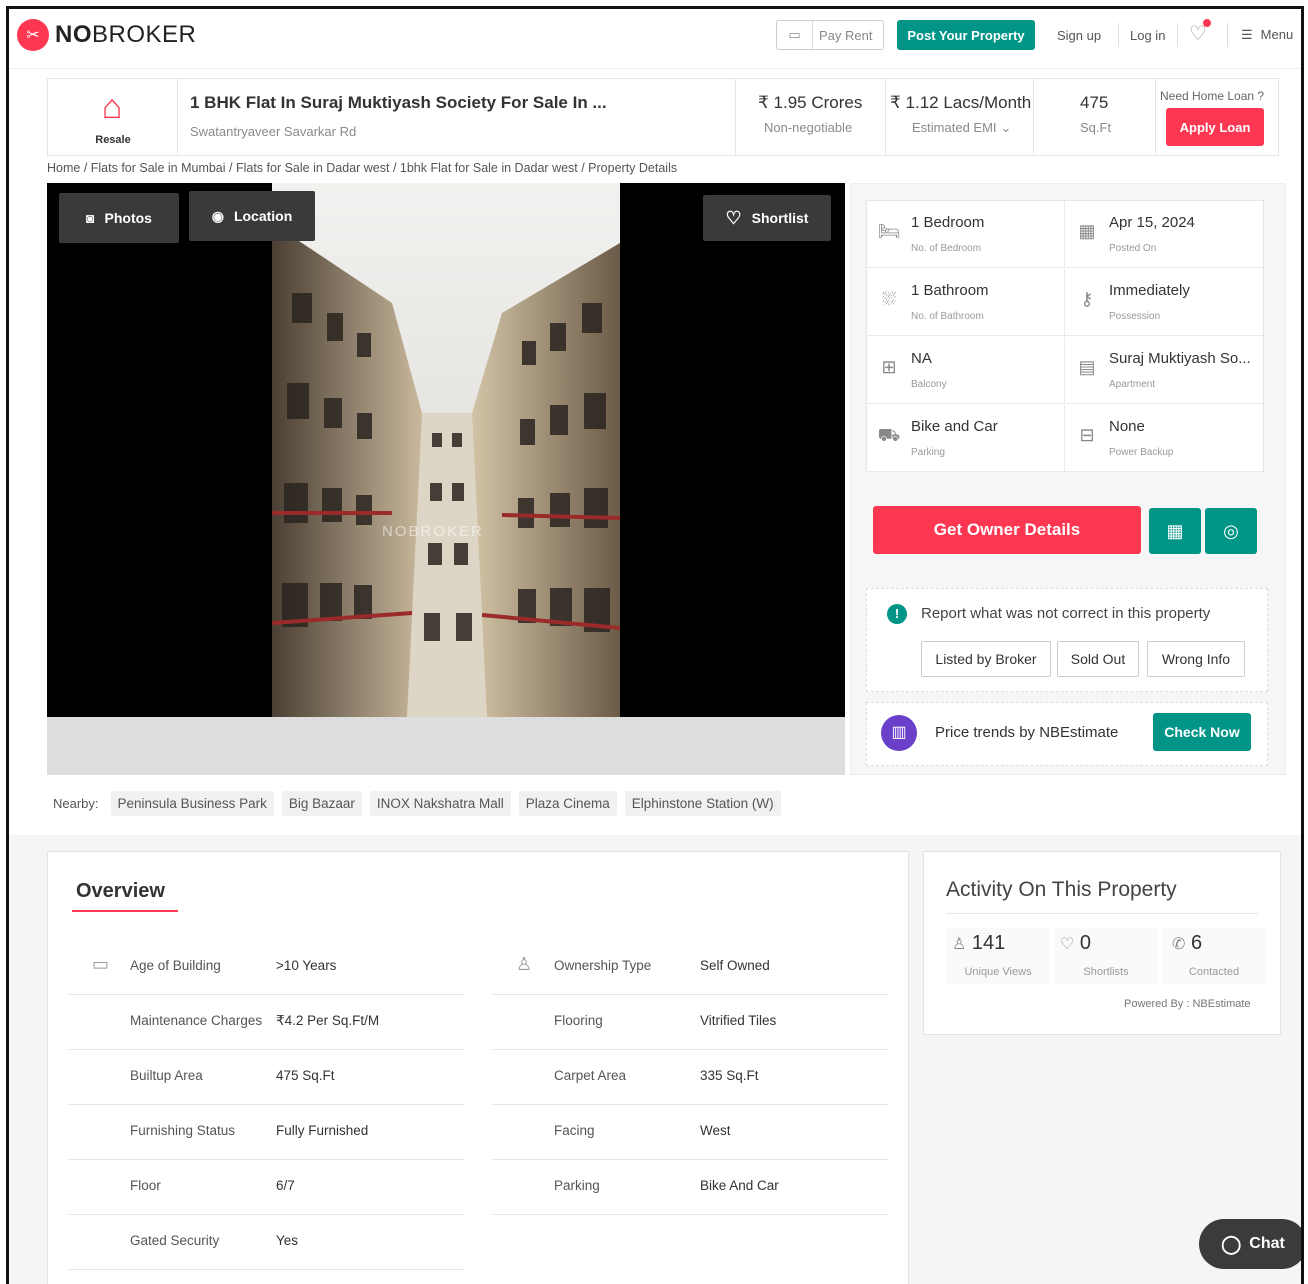 The image size is (1308, 1284). I want to click on spec-value: 1 Bathroom, so click(950, 290).